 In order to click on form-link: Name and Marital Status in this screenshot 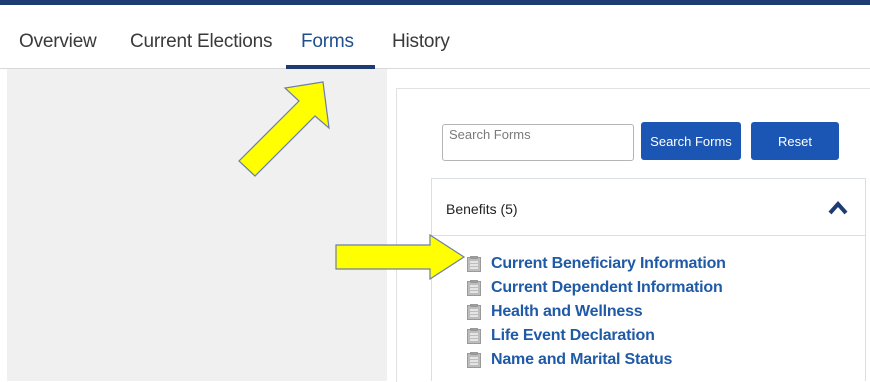, I will do `click(581, 360)`.